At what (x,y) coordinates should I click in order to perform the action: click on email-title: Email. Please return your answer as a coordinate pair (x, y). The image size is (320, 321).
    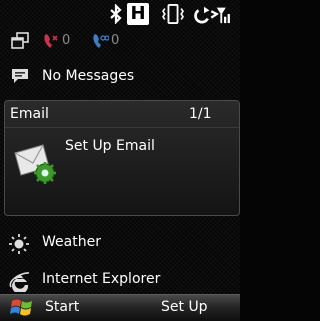
    Looking at the image, I should click on (29, 114).